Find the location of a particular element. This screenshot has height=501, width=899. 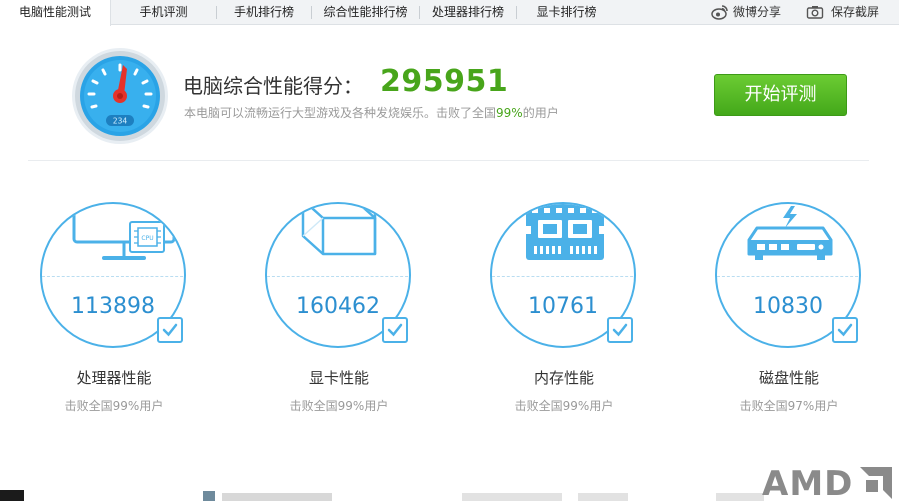

tab-label: 手机评测 is located at coordinates (163, 12).